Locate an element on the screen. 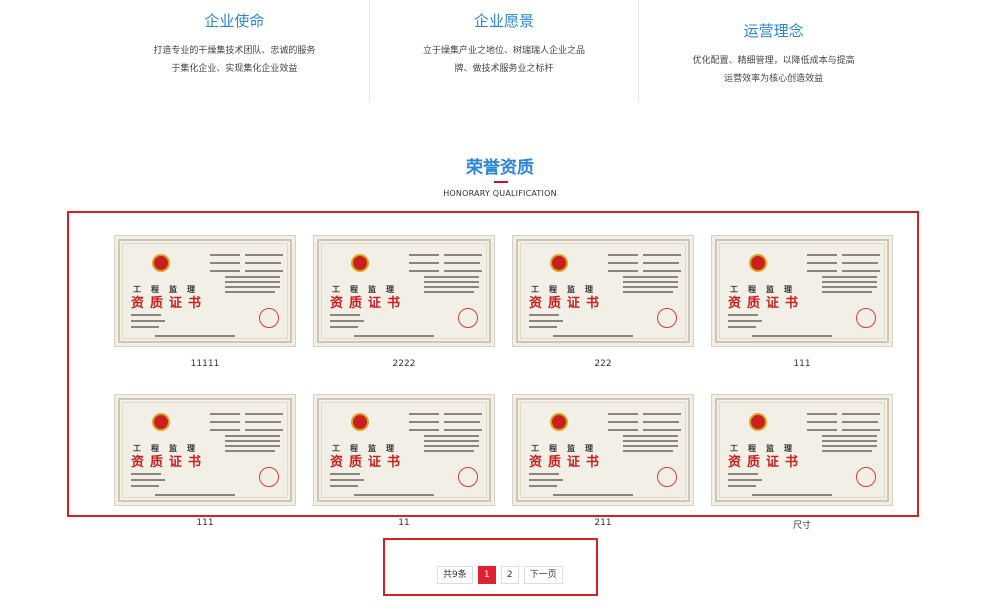 Image resolution: width=1000 pixels, height=607 pixels. certificate-caption: 2222 is located at coordinates (404, 364).